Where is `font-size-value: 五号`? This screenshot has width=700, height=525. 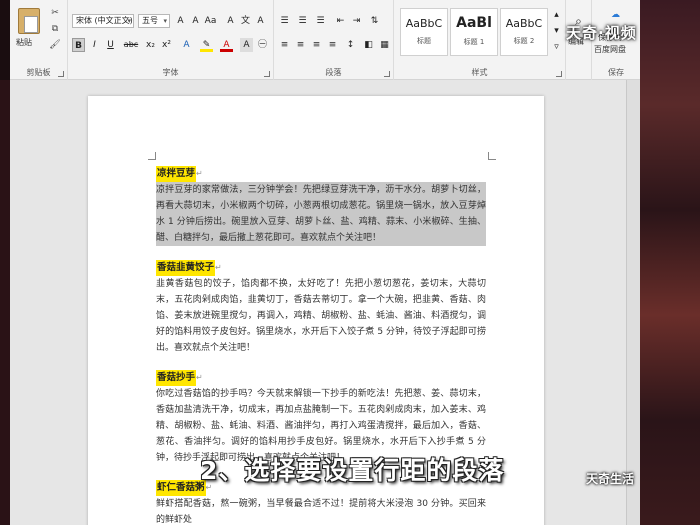 font-size-value: 五号 is located at coordinates (150, 20).